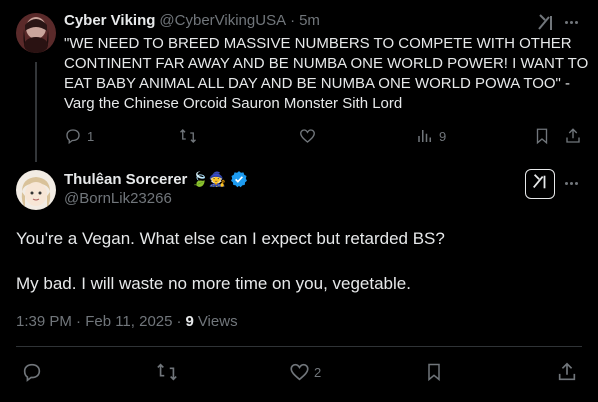  I want to click on view-count: 9, so click(189, 321).